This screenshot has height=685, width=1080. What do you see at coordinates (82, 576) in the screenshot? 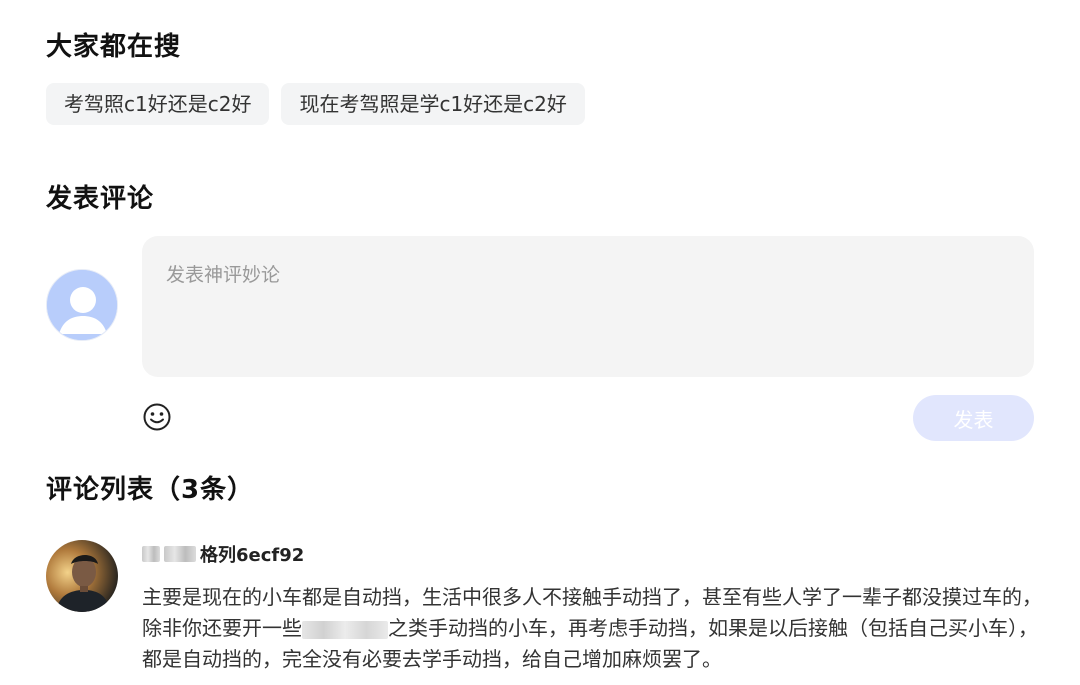
I see `commenter-avatar` at bounding box center [82, 576].